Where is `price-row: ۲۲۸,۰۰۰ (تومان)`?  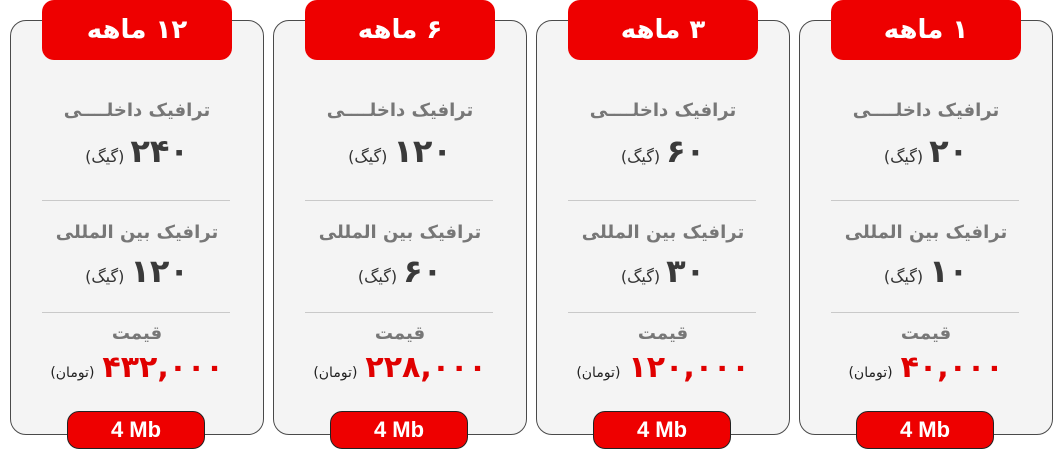
price-row: ۲۲۸,۰۰۰ (تومان) is located at coordinates (400, 367).